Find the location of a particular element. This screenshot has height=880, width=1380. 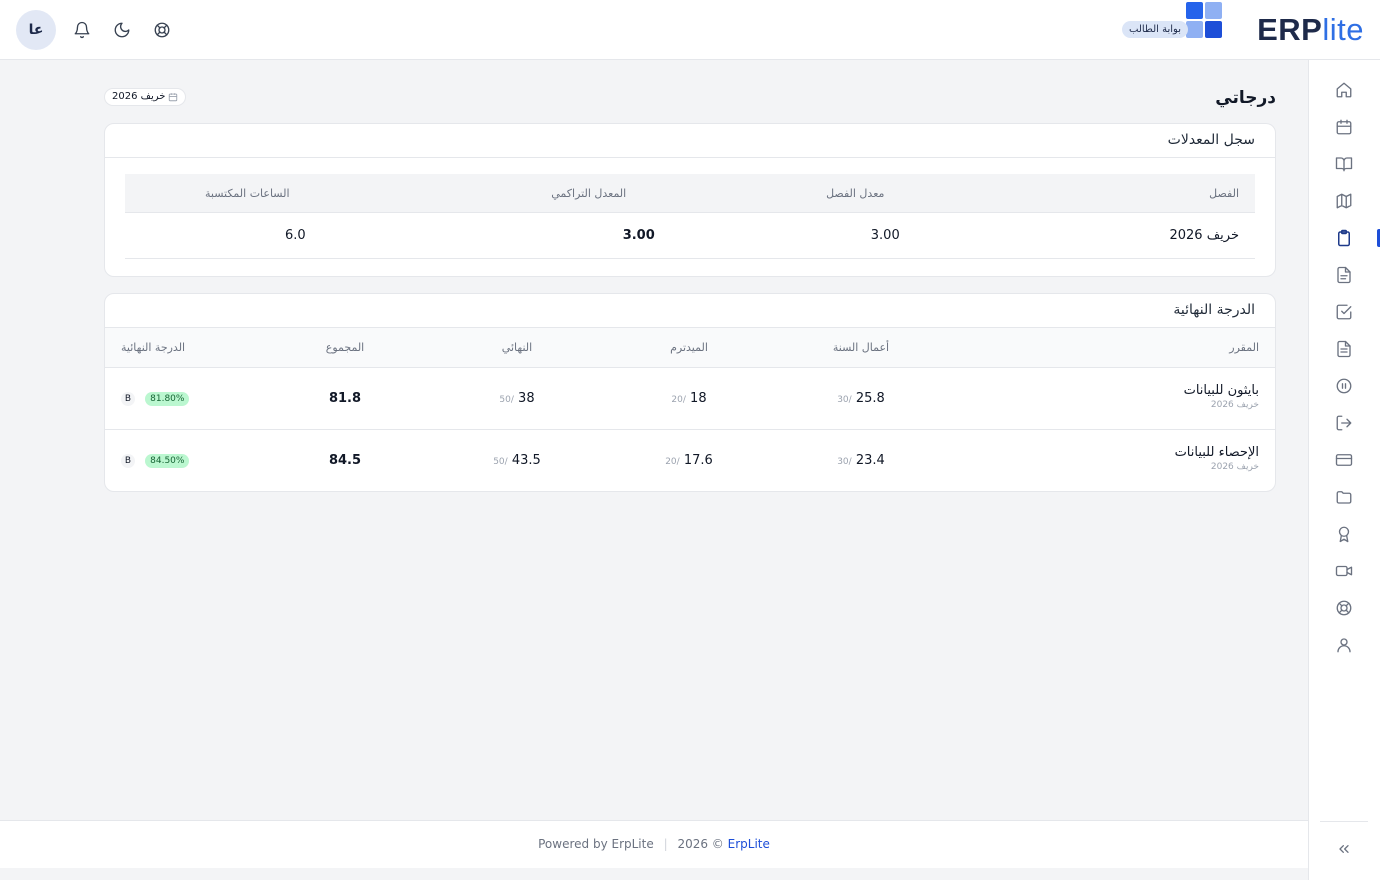

col-term: الفصل is located at coordinates (1224, 193).